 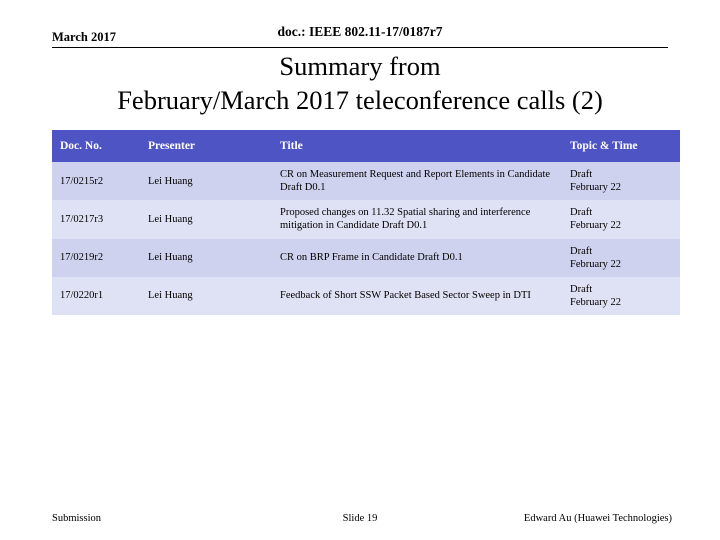 What do you see at coordinates (417, 146) in the screenshot?
I see `column-header-title: Title` at bounding box center [417, 146].